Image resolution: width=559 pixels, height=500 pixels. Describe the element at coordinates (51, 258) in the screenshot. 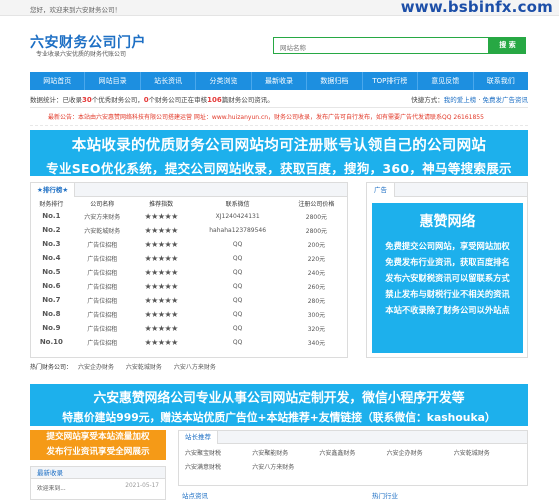

I see `rank-number: No.4` at that location.